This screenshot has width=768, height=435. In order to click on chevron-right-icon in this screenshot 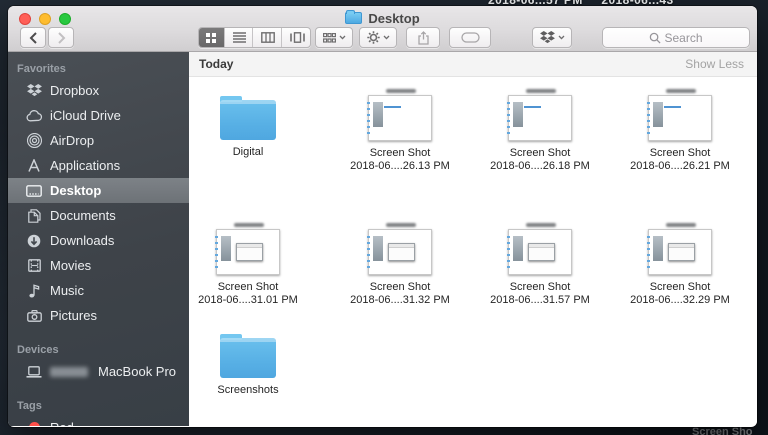, I will do `click(61, 37)`.